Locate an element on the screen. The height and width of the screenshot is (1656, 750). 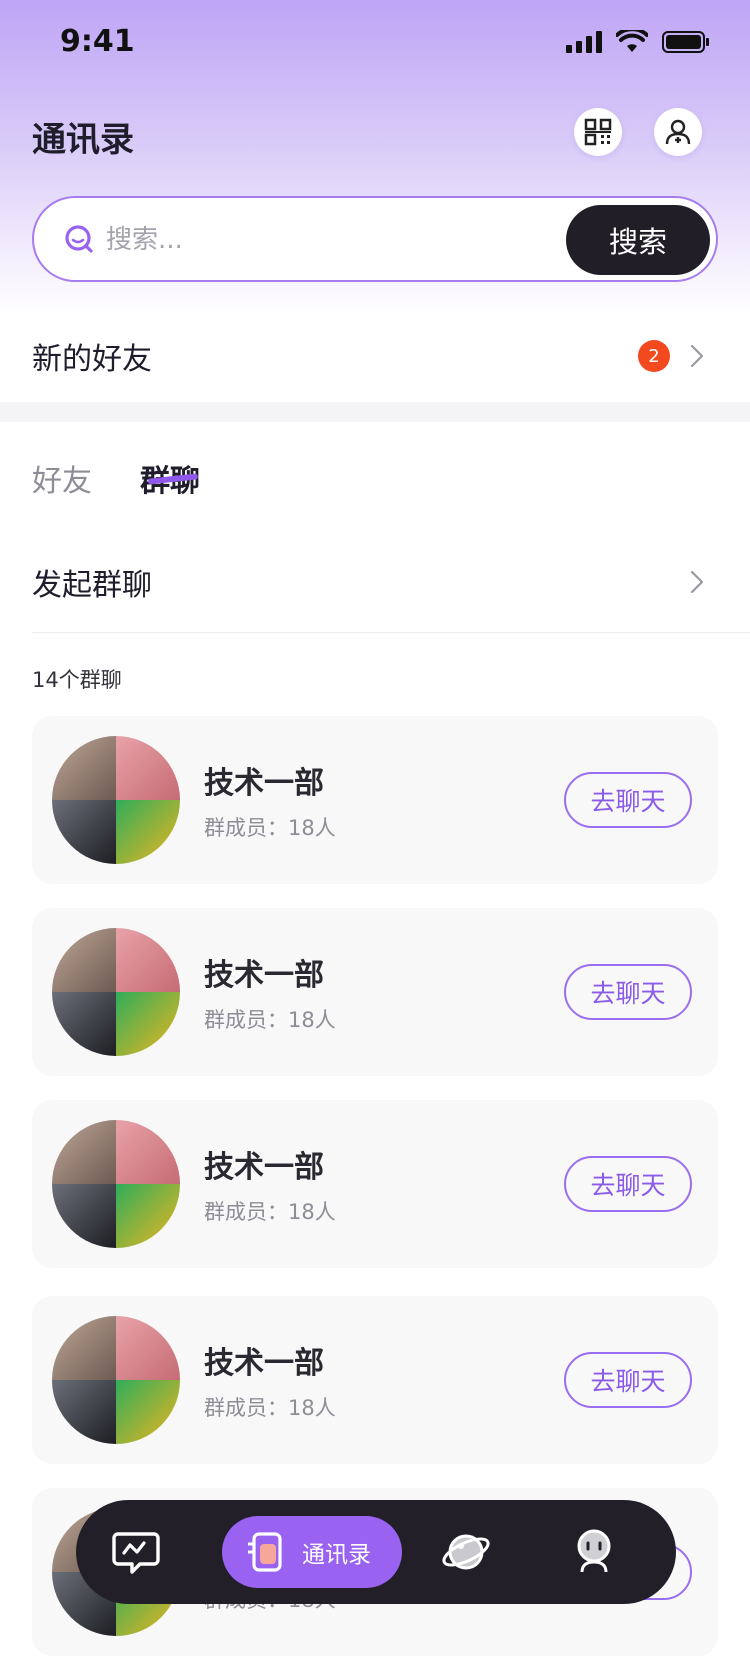
start-group-row: 发起群聊 is located at coordinates (375, 581).